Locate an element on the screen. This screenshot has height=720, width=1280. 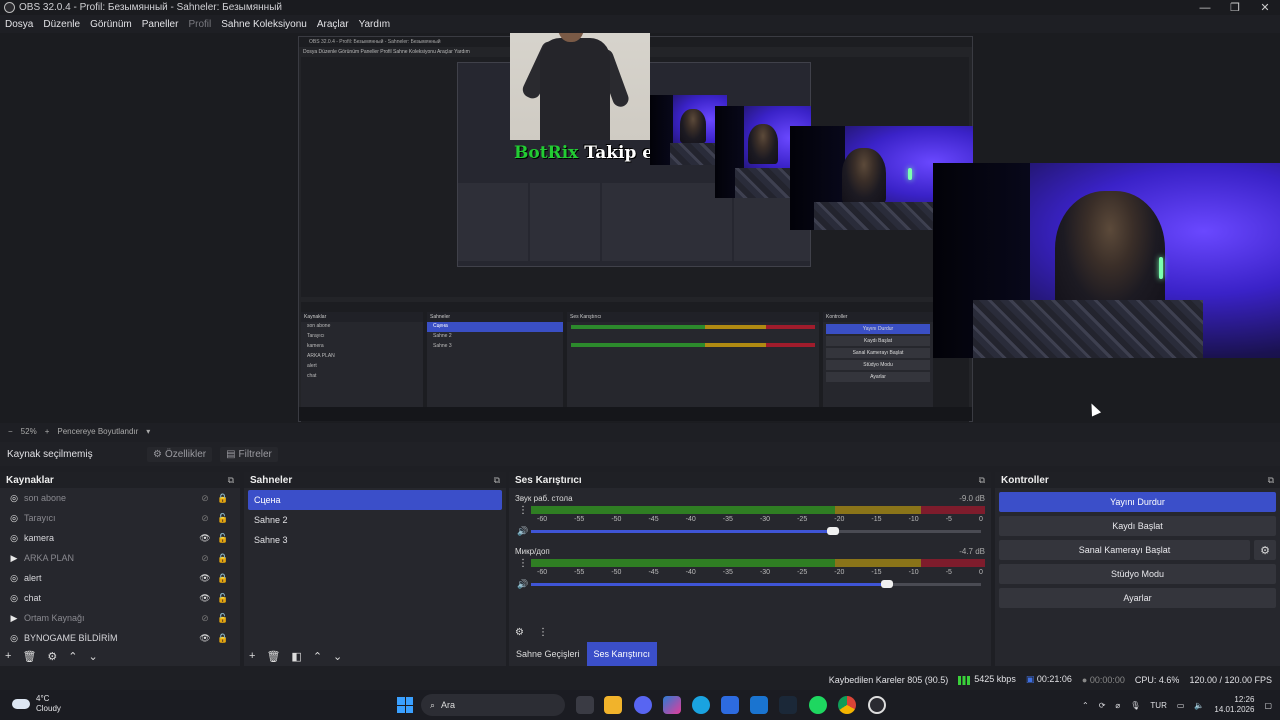
source-item: ▶ ARKA PLAN ⊘ 🔒 is located at coordinates (120, 558).